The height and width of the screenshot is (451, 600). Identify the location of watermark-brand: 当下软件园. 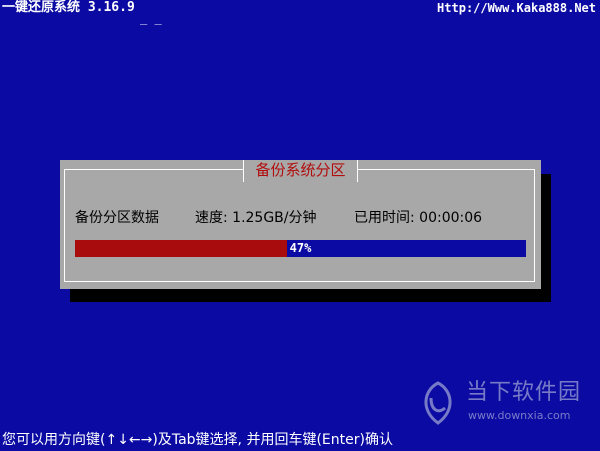
(524, 392).